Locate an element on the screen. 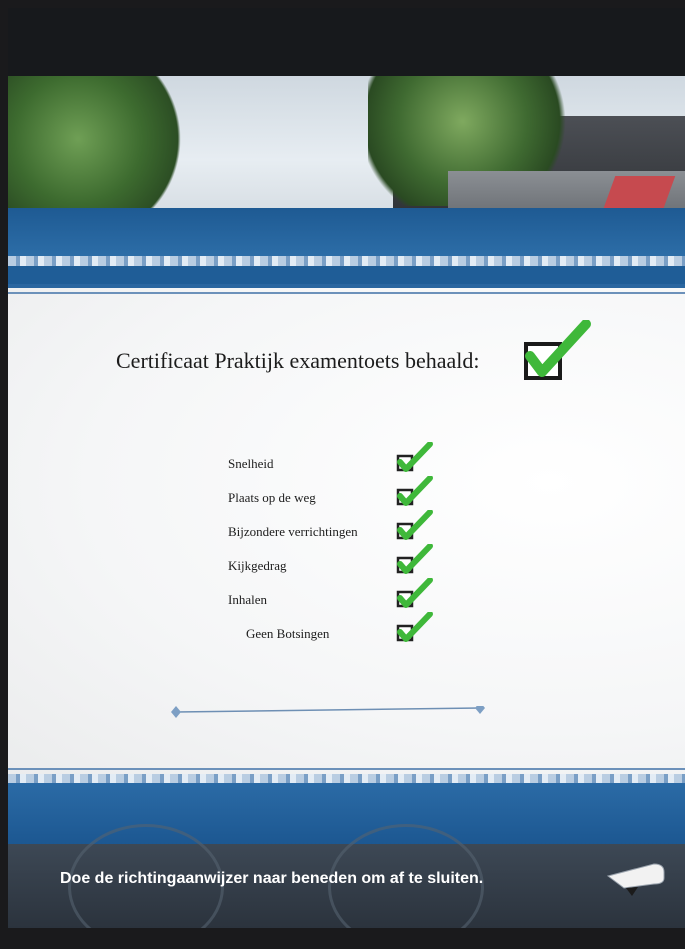  criterion-label: Geen Botsingen is located at coordinates (288, 633).